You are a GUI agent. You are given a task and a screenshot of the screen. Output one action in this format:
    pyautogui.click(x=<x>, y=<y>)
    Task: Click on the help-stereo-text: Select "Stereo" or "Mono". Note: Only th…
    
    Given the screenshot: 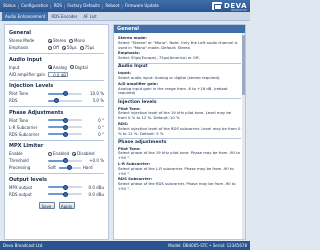 What is the action you would take?
    pyautogui.click(x=178, y=44)
    